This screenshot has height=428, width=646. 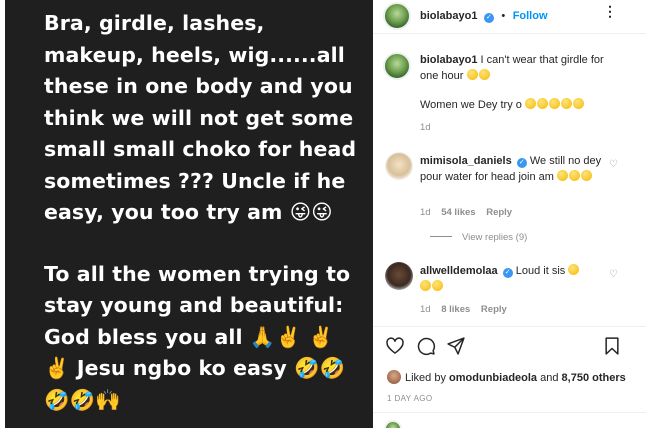 I want to click on action-bar, so click(x=509, y=346).